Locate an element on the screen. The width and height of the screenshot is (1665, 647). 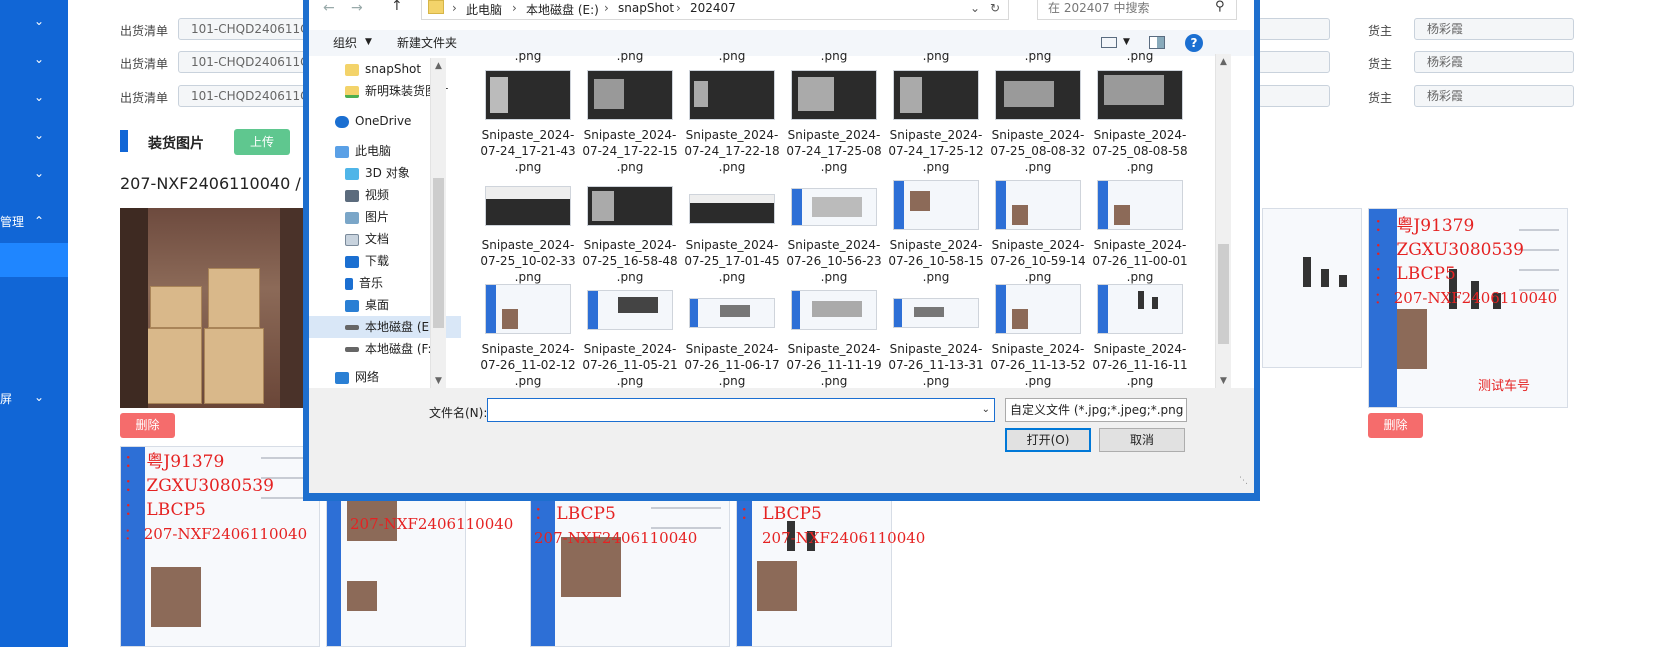
forward-arrow-icon: → is located at coordinates (357, 8).